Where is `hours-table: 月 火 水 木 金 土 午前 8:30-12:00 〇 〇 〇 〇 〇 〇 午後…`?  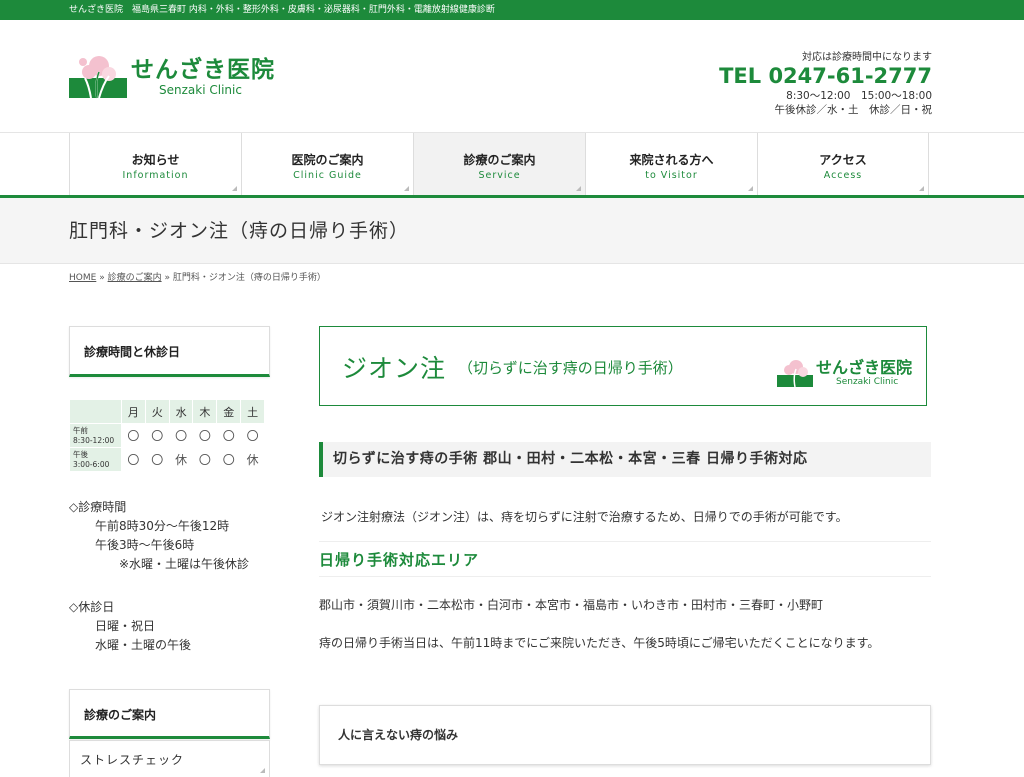 hours-table: 月 火 水 木 金 土 午前 8:30-12:00 〇 〇 〇 〇 〇 〇 午後… is located at coordinates (167, 435).